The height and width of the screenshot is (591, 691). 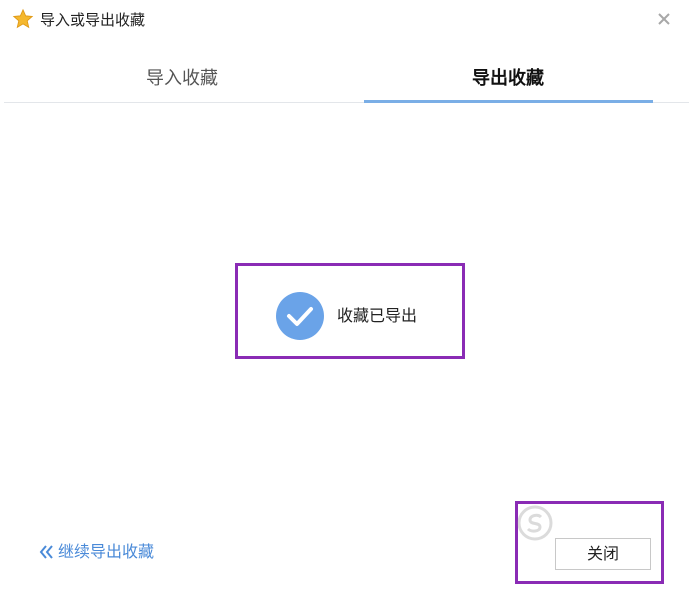 I want to click on close-icon, so click(x=664, y=19).